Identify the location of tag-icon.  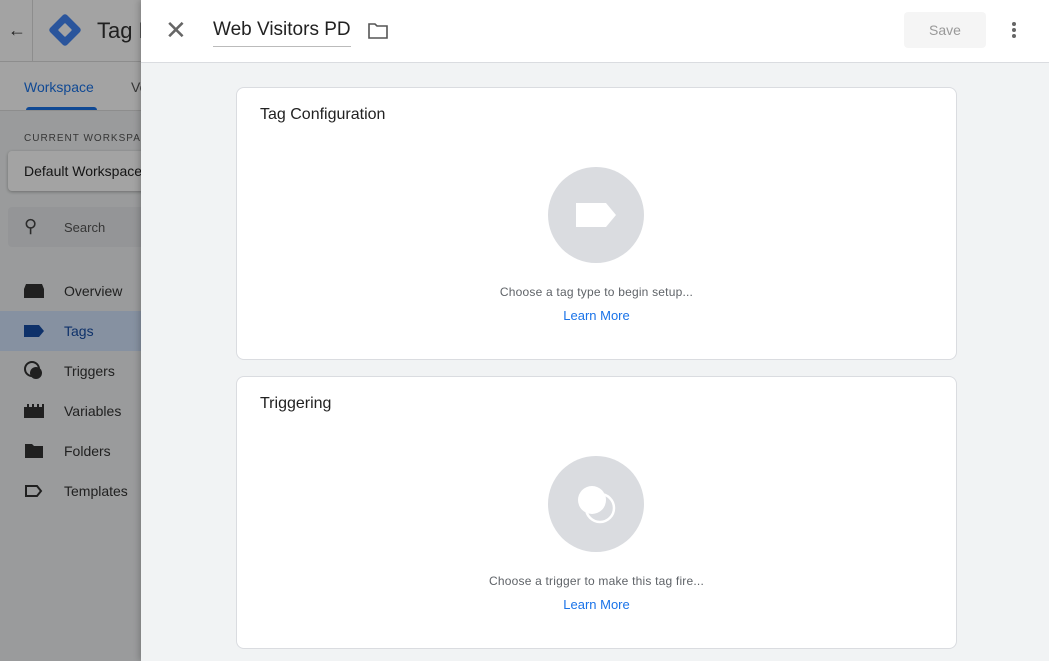
(596, 215).